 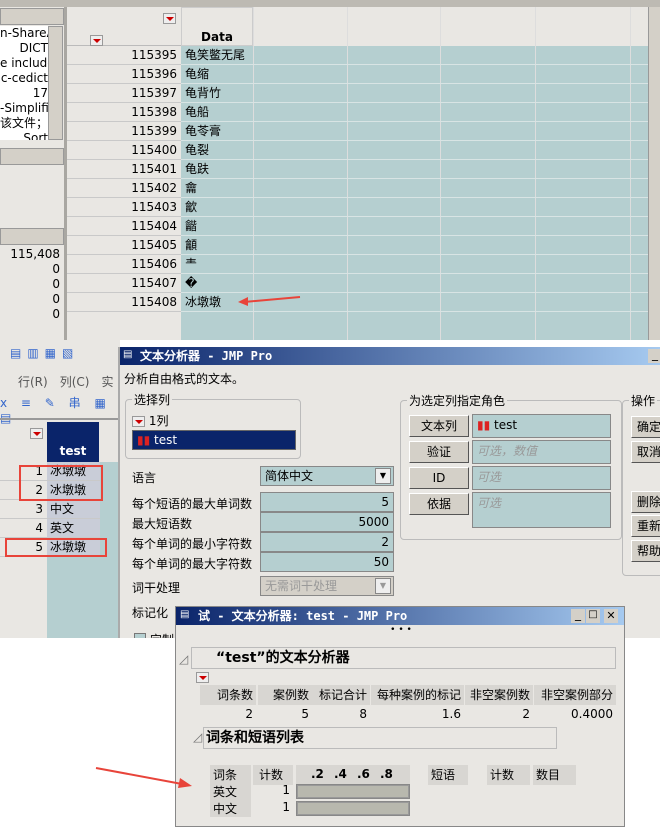 I want to click on row-number: 115407, so click(x=124, y=283).